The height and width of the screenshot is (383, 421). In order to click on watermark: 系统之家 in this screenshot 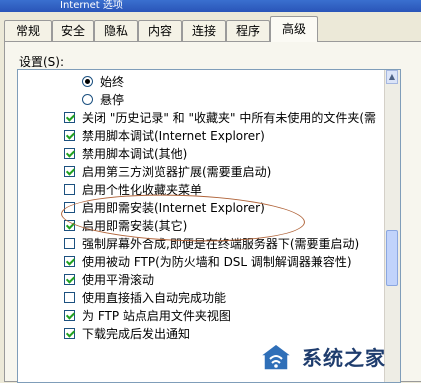, I will do `click(338, 359)`.